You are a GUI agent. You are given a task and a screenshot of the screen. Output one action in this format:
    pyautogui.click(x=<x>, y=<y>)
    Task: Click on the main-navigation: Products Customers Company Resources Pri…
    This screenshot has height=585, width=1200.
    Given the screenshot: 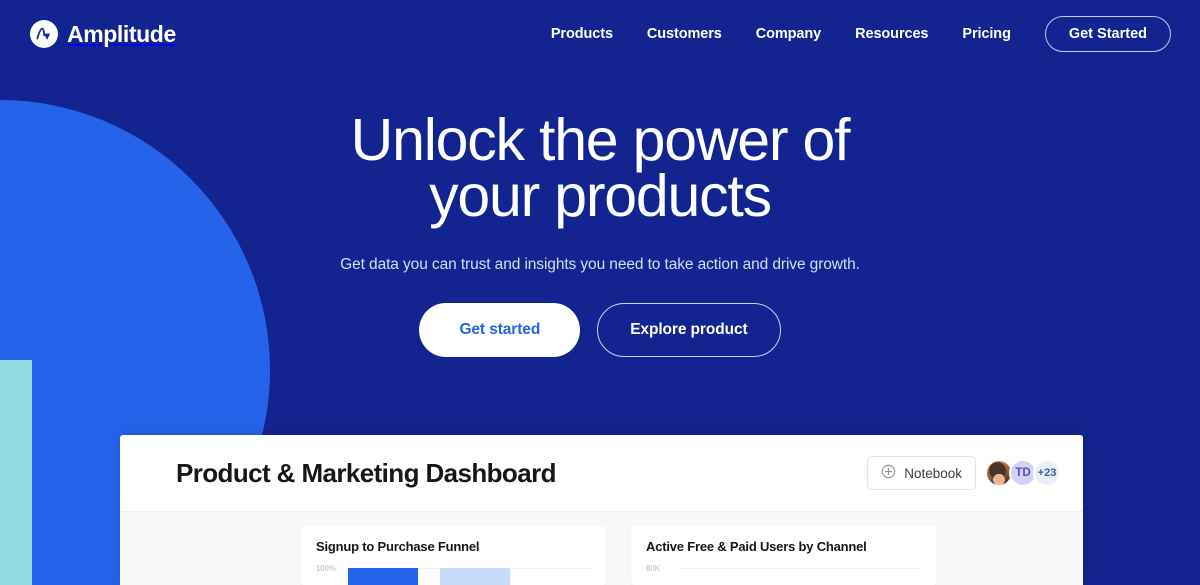 What is the action you would take?
    pyautogui.click(x=852, y=34)
    